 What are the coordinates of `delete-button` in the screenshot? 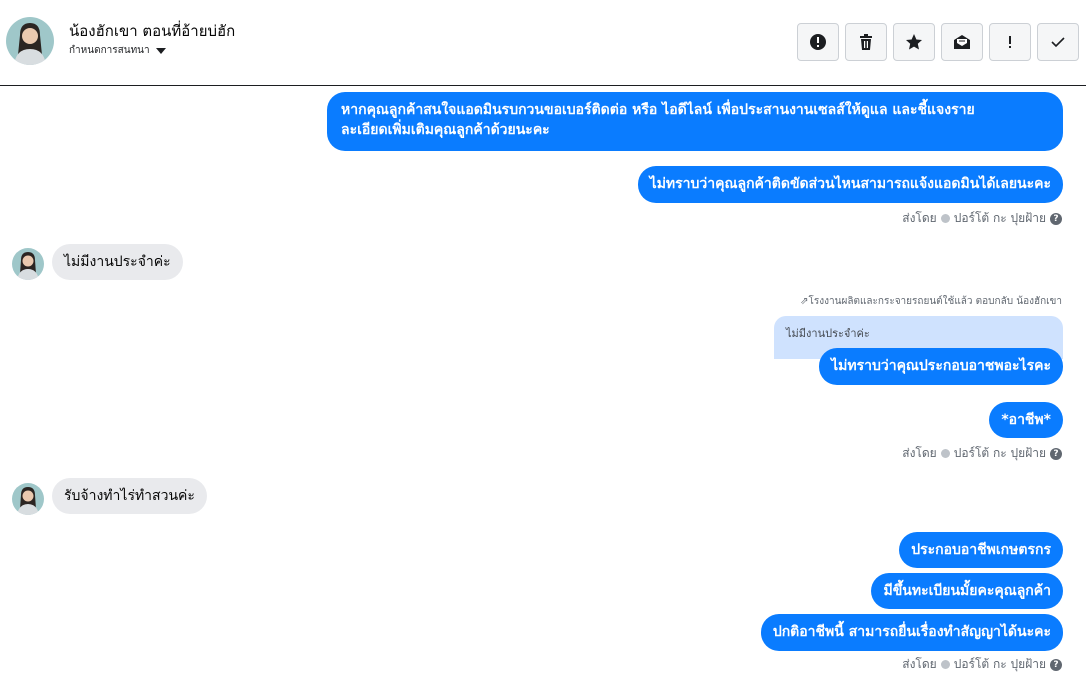 It's located at (866, 42).